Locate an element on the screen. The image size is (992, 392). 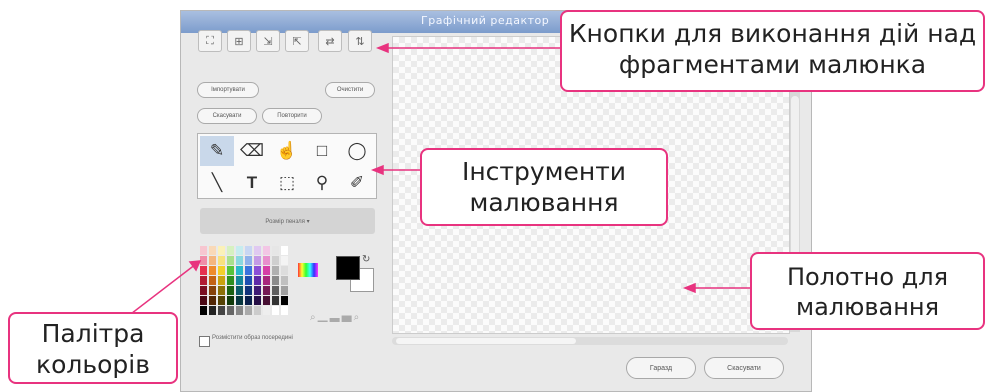
arrowhead-canvas is located at coordinates (689, 288).